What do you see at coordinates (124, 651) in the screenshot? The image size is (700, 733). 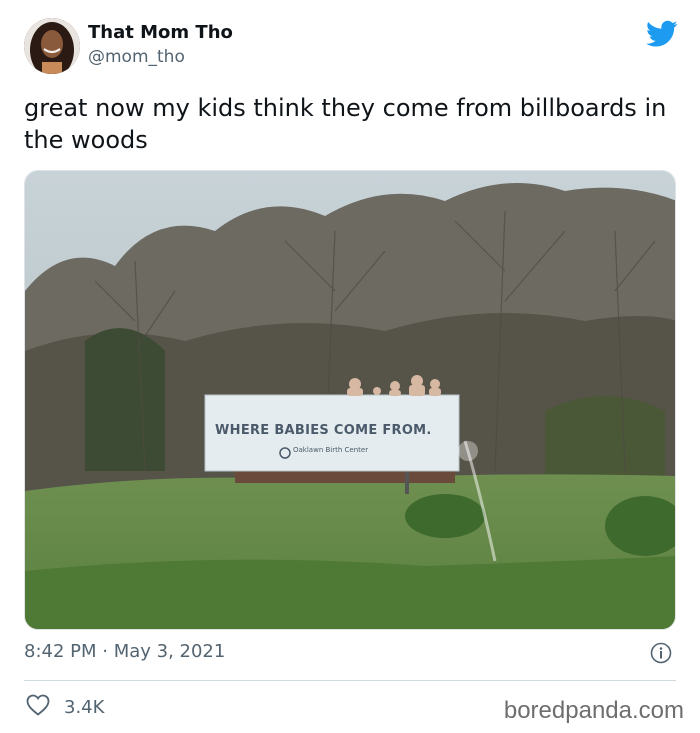 I see `tweet-timestamp: 8:42 PM · May 3, 2021` at bounding box center [124, 651].